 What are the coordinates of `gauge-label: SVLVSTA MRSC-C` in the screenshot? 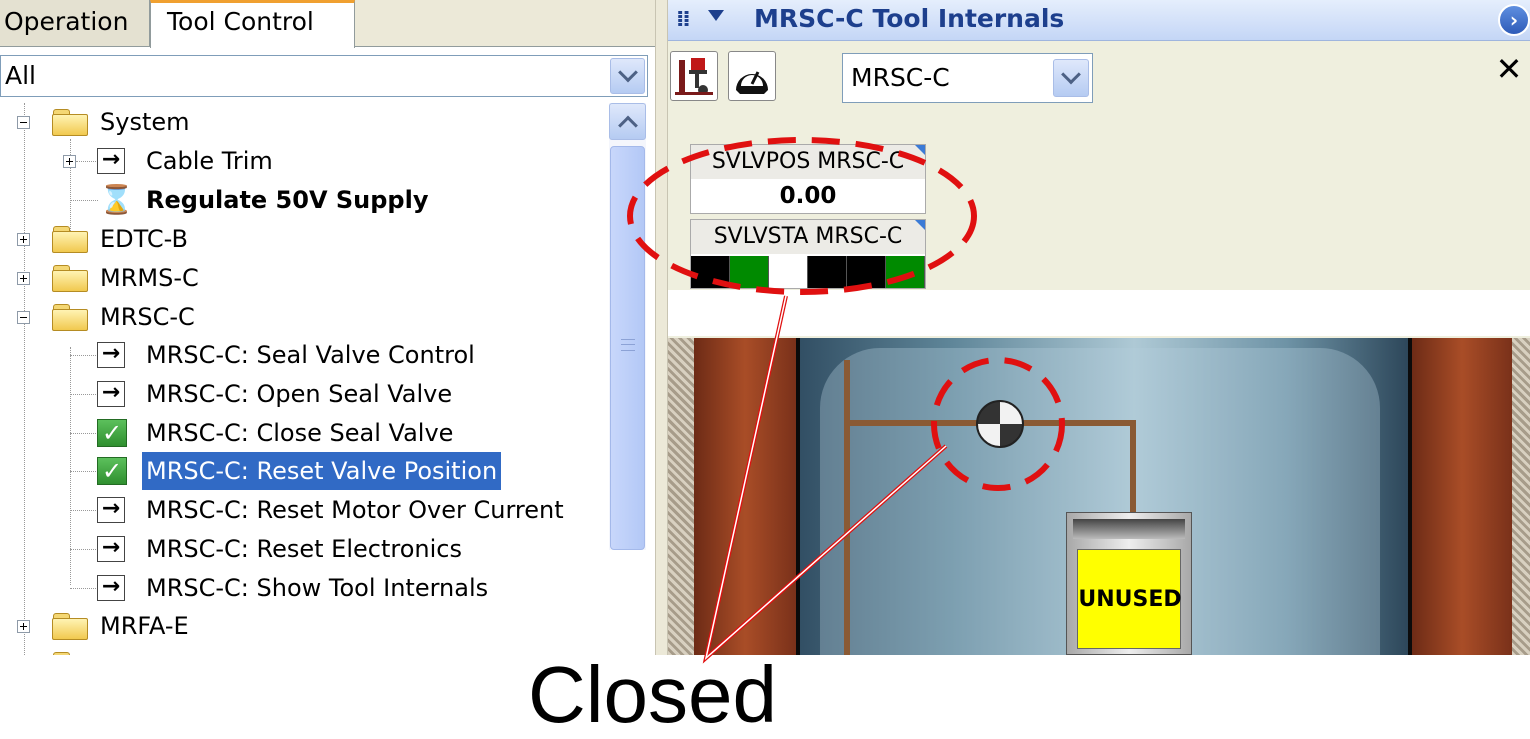 It's located at (808, 237).